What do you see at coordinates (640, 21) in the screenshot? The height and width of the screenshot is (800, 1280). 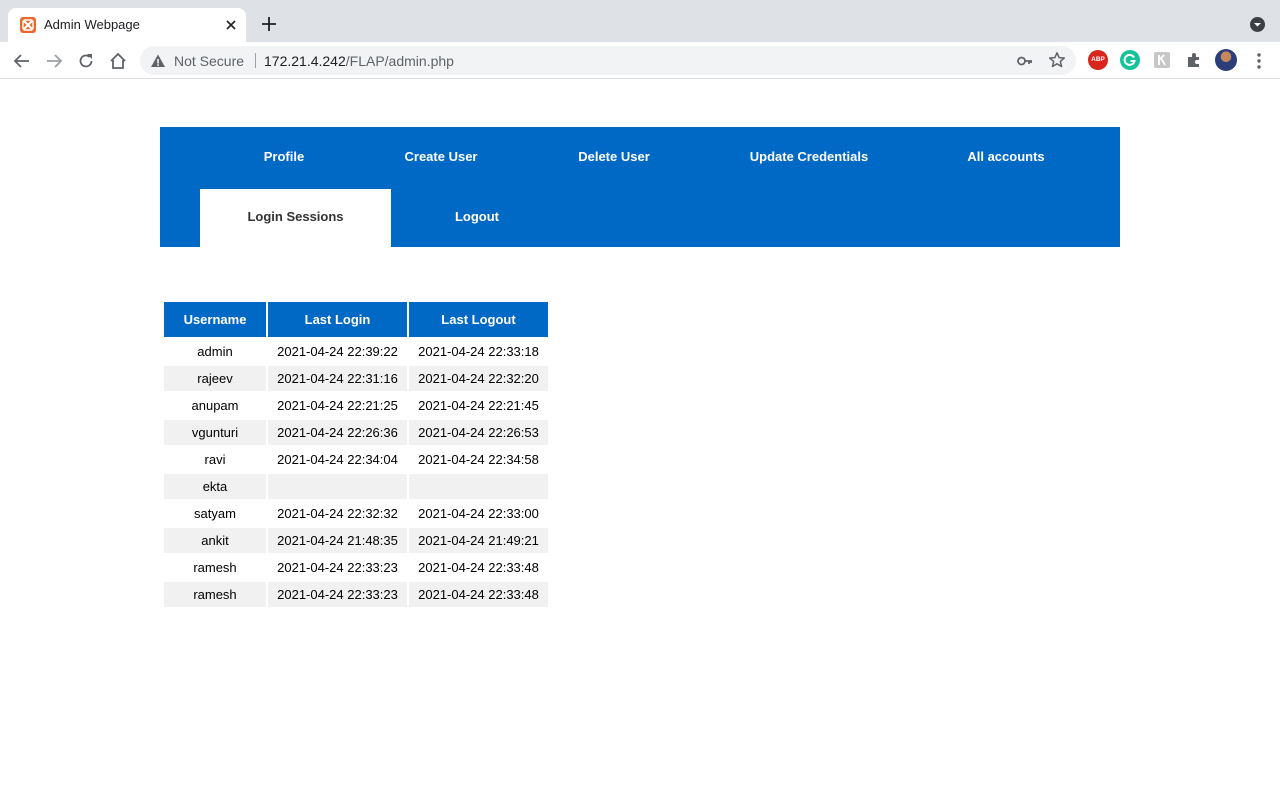 I see `browser-tab-strip: Admin Webpage` at bounding box center [640, 21].